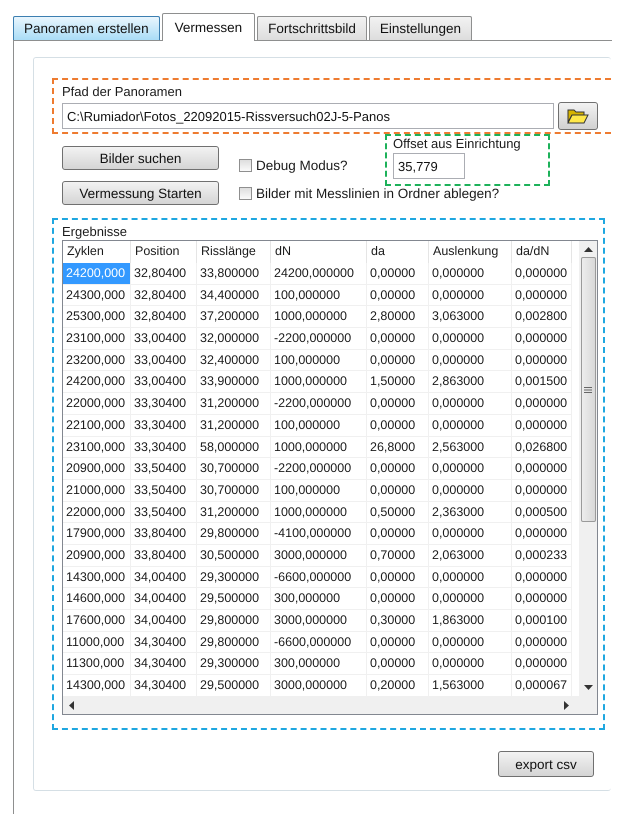 The width and height of the screenshot is (620, 814). I want to click on table-cell: 30,700000, so click(234, 491).